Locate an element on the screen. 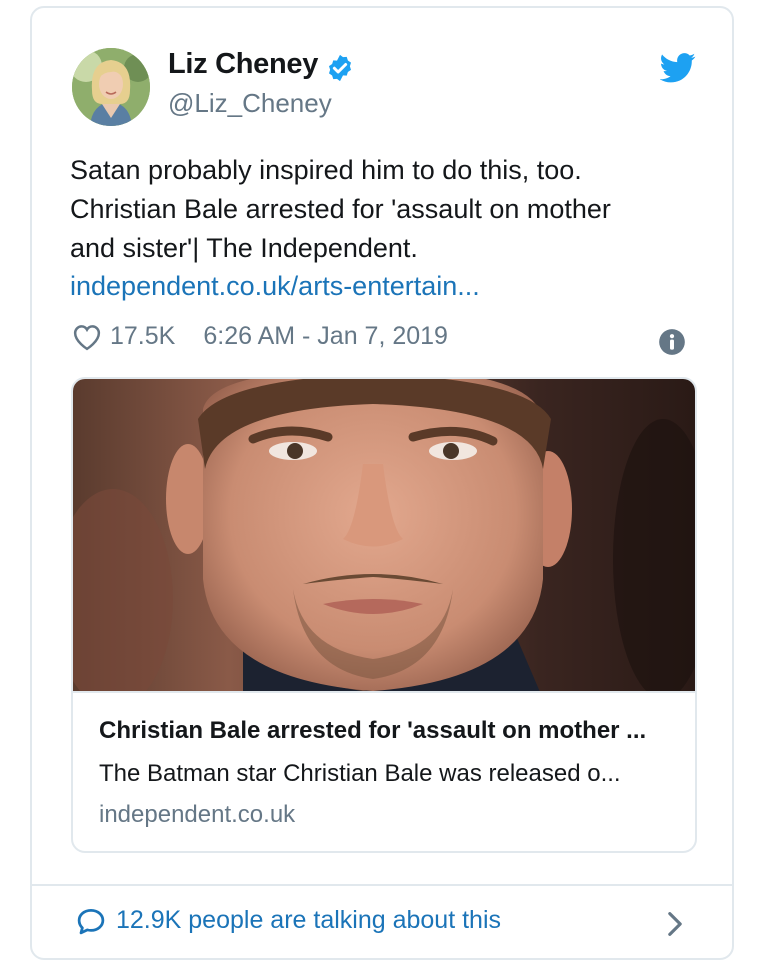 The width and height of the screenshot is (770, 962). display-name: Liz Cheney is located at coordinates (243, 64).